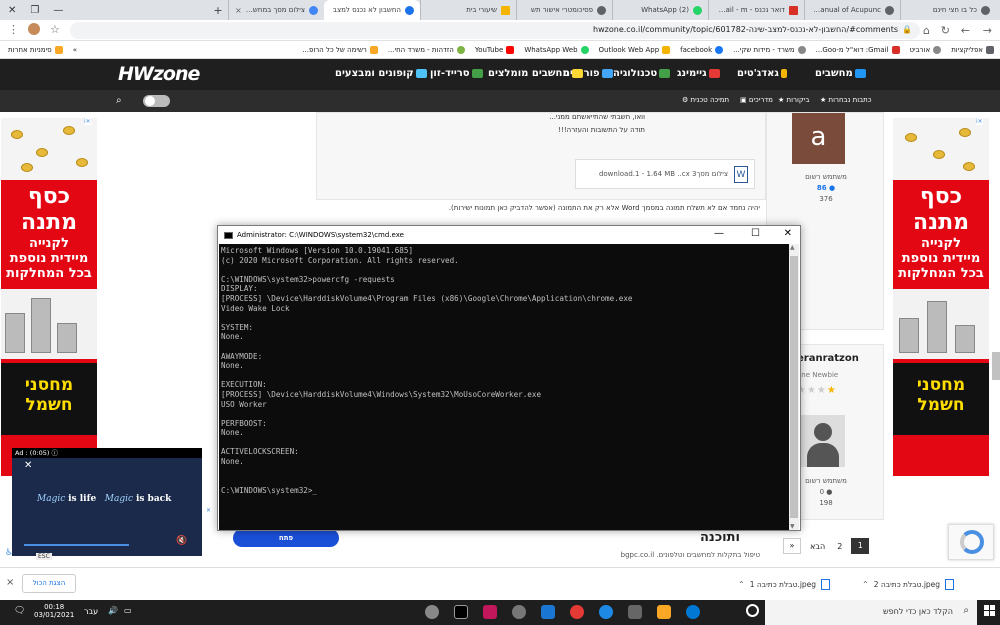 This screenshot has height=625, width=1000. Describe the element at coordinates (756, 100) in the screenshot. I see `nav2-guides: ▣ מדריכים` at that location.